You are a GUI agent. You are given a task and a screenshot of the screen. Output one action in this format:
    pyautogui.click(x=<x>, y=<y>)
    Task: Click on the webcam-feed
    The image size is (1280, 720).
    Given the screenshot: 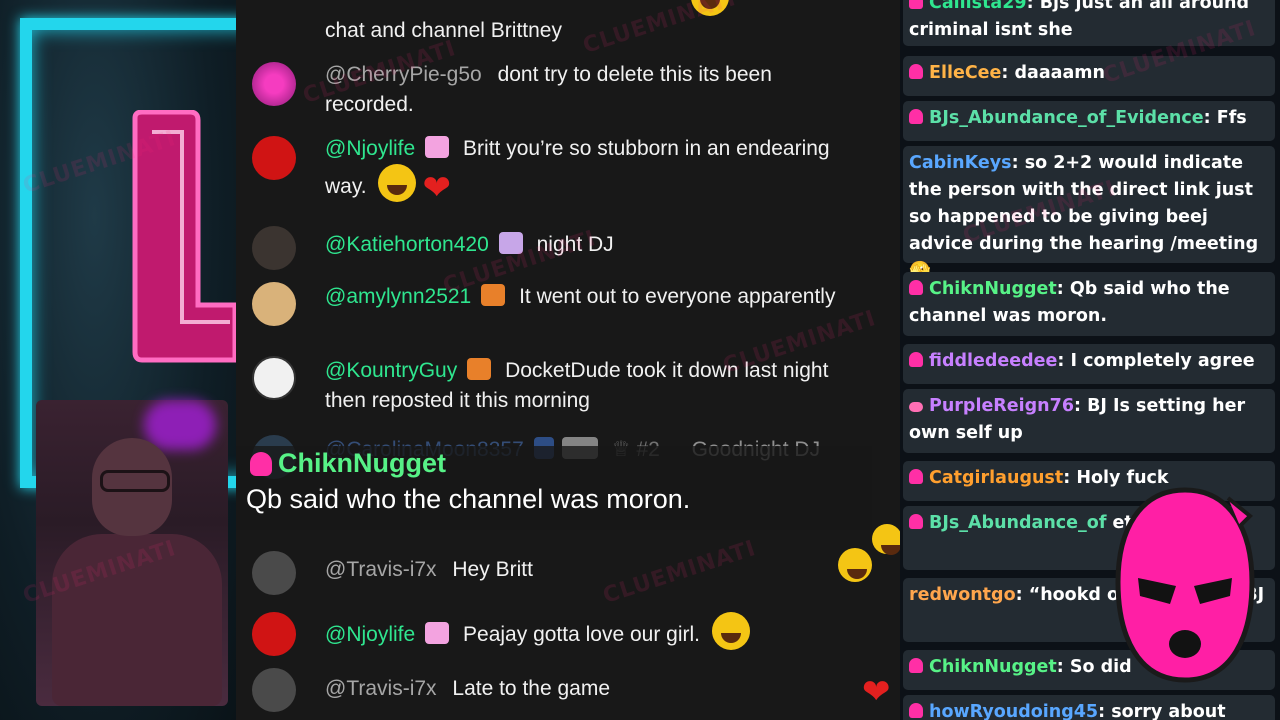 What is the action you would take?
    pyautogui.click(x=132, y=553)
    